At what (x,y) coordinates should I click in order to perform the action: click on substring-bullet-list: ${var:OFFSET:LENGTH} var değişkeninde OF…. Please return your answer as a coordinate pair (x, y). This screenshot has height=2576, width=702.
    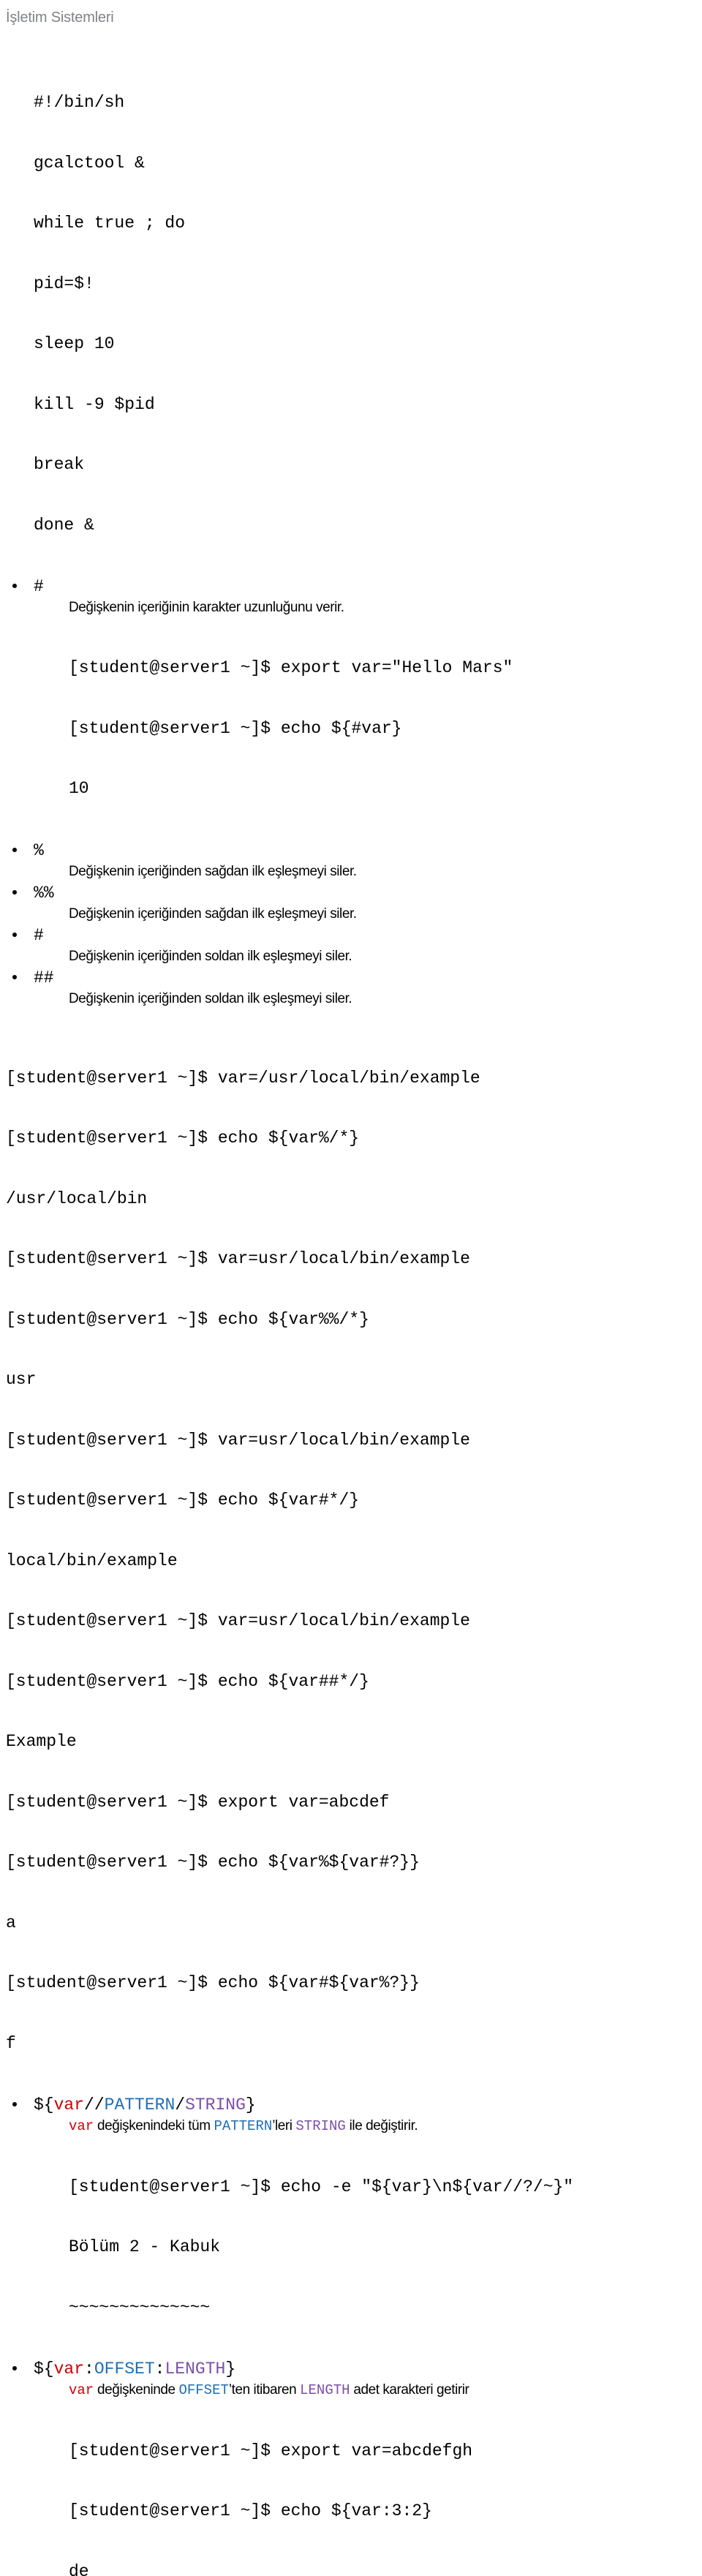
    Looking at the image, I should click on (350, 2467).